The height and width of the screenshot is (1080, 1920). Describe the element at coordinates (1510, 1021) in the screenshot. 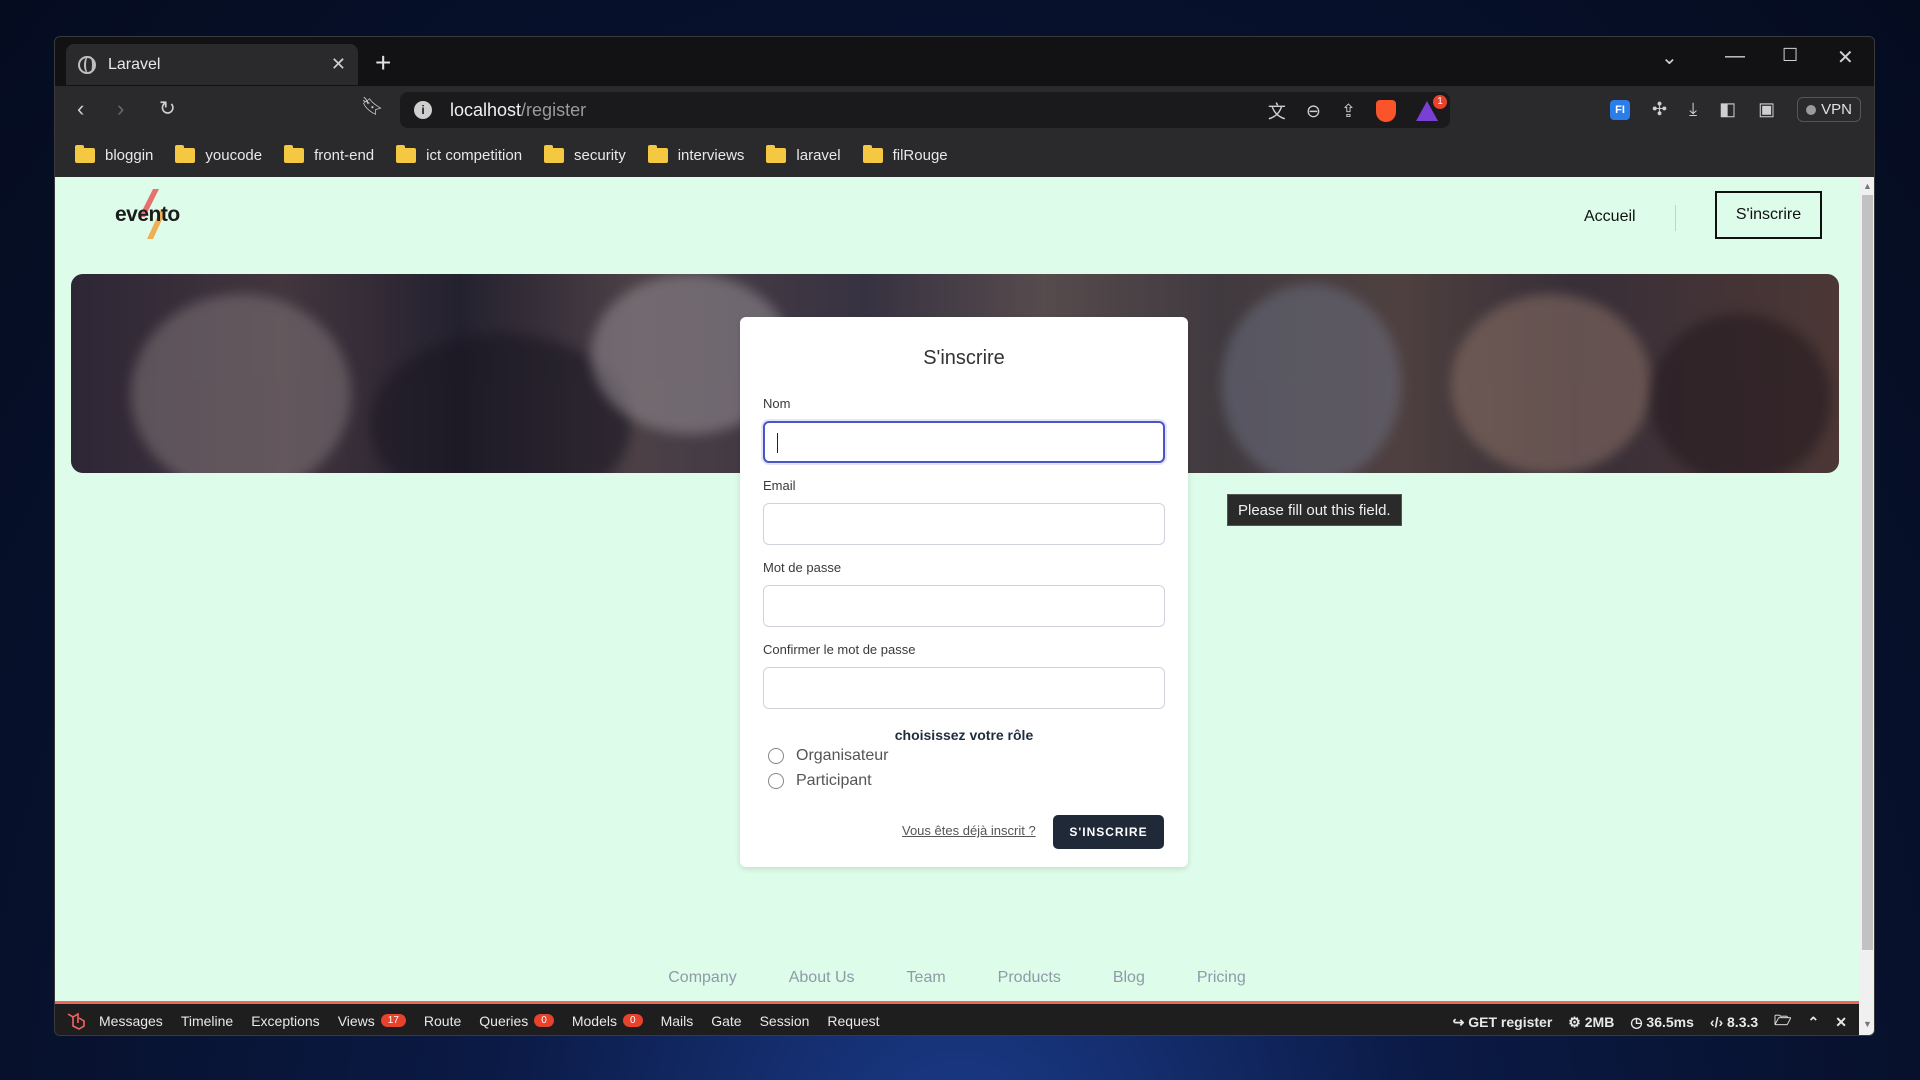

I see `request-text: GET register` at that location.